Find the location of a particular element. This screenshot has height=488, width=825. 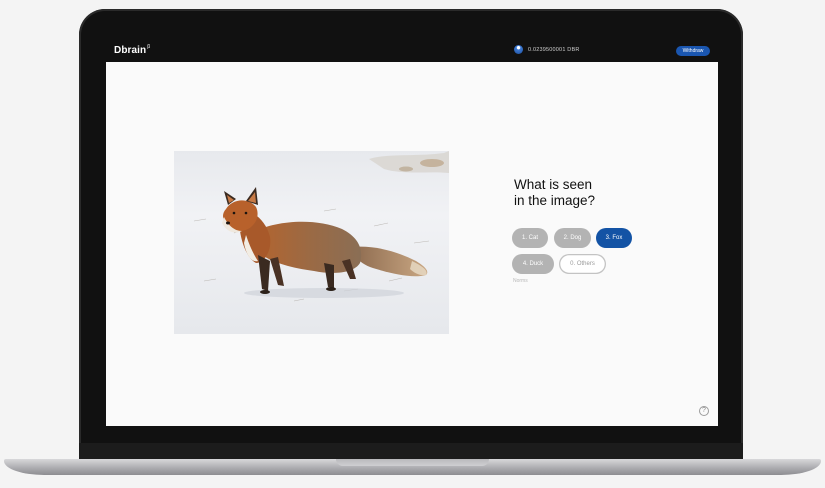

question-line-1: What is seen is located at coordinates (553, 184).